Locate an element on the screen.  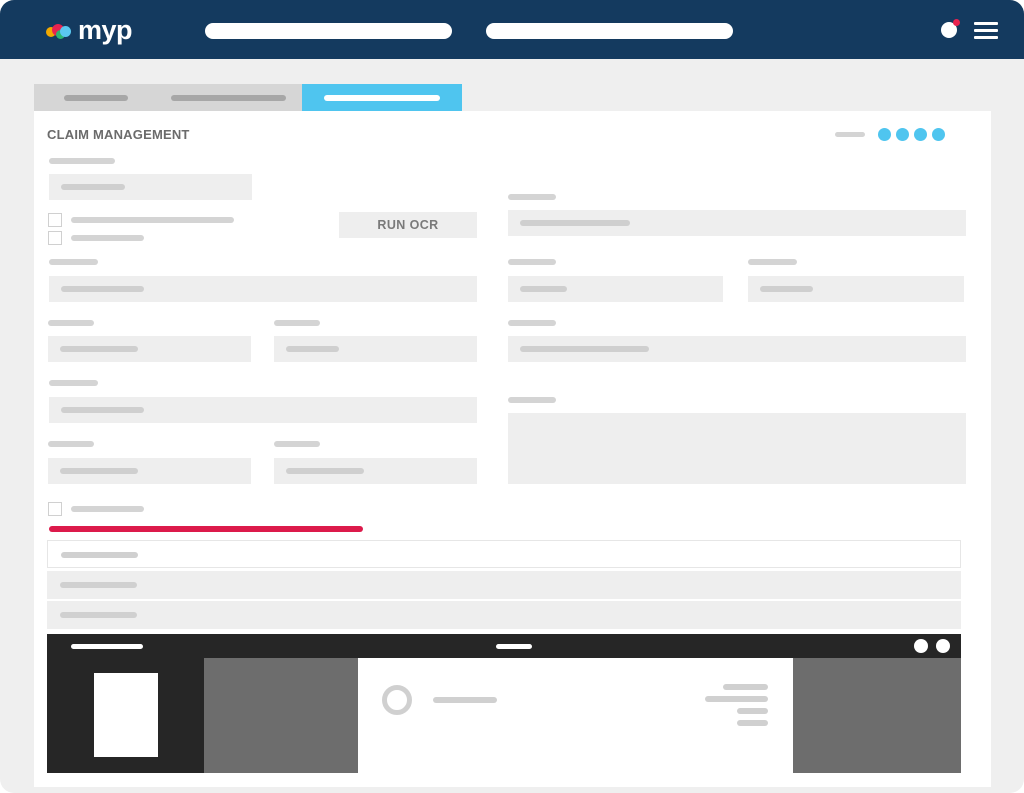
step-indicator is located at coordinates (892, 134).